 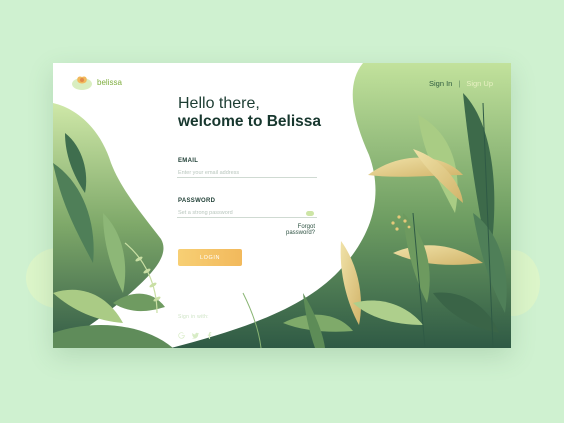 What do you see at coordinates (479, 83) in the screenshot?
I see `sign-up-link: Sign Up` at bounding box center [479, 83].